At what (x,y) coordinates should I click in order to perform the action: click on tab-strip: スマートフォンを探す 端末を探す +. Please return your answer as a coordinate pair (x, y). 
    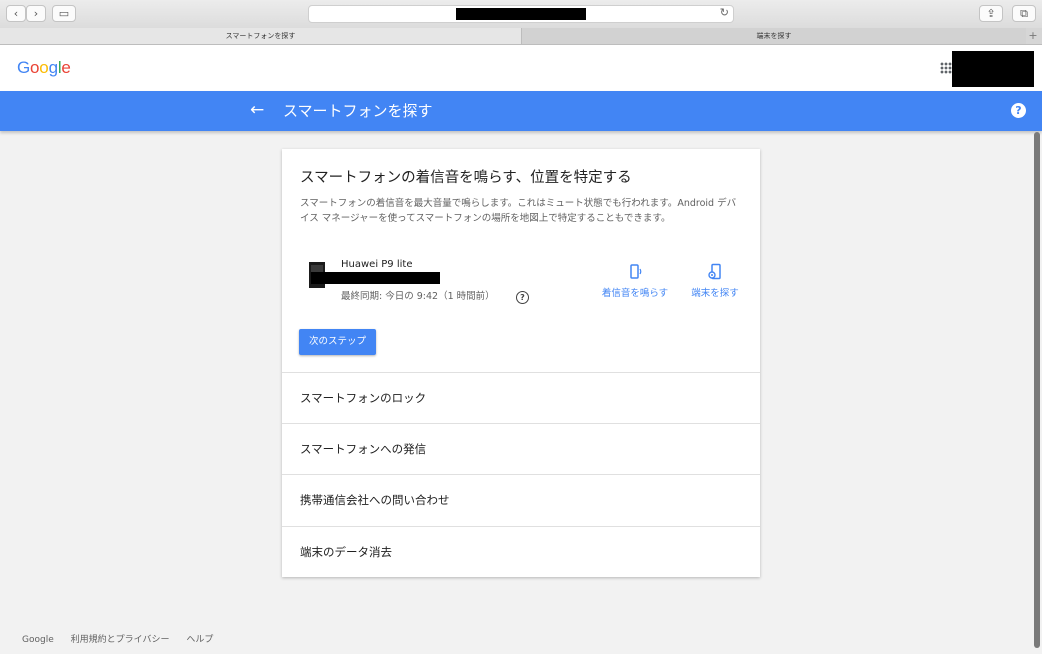
    Looking at the image, I should click on (521, 36).